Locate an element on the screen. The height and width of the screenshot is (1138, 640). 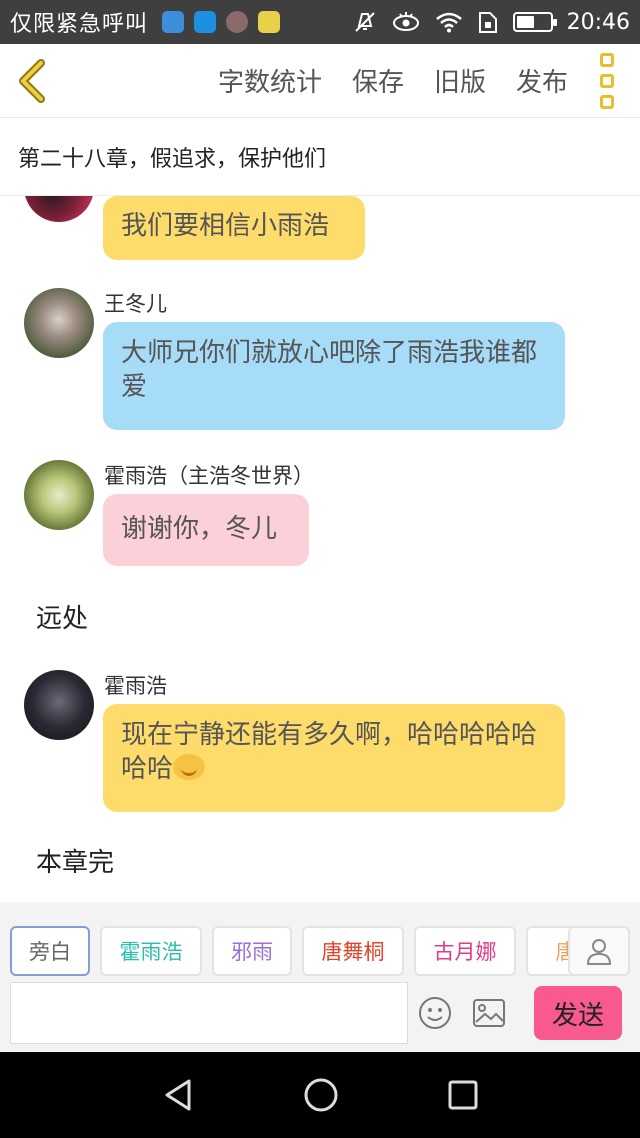
wifi-icon is located at coordinates (448, 22).